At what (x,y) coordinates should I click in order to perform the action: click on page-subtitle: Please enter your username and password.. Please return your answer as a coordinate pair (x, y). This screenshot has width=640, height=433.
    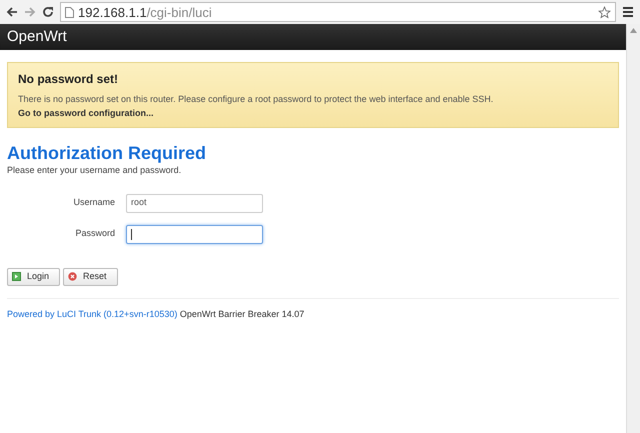
    Looking at the image, I should click on (94, 170).